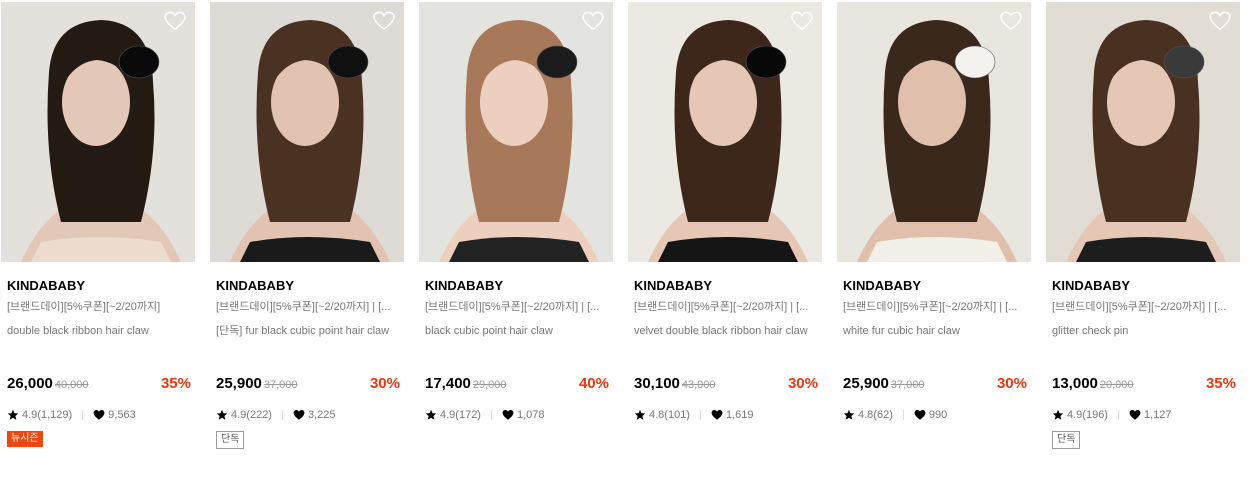  Describe the element at coordinates (303, 339) in the screenshot. I see `product-description: [단독] fur black cubic point hair claw` at that location.